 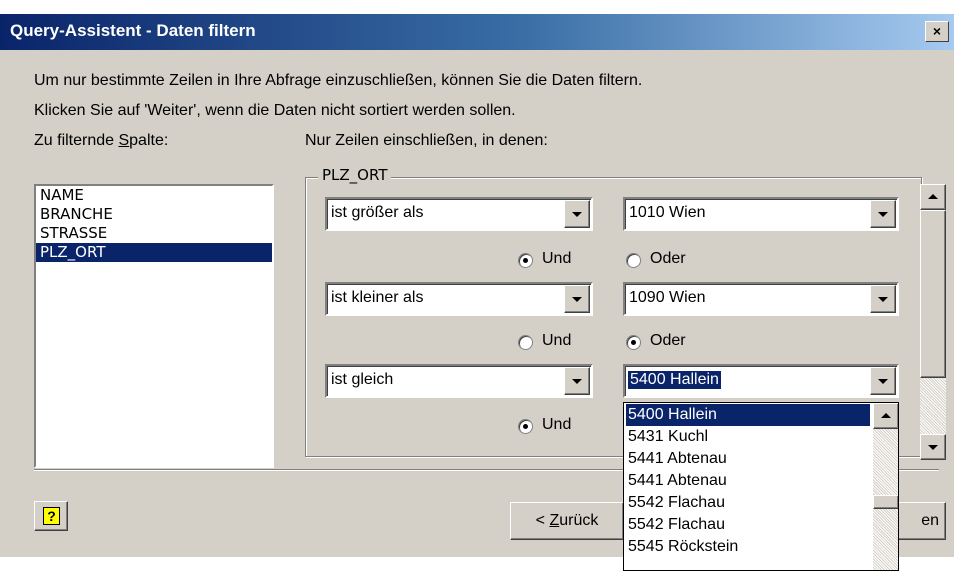 What do you see at coordinates (154, 214) in the screenshot?
I see `column-item-branche: BRANCHE` at bounding box center [154, 214].